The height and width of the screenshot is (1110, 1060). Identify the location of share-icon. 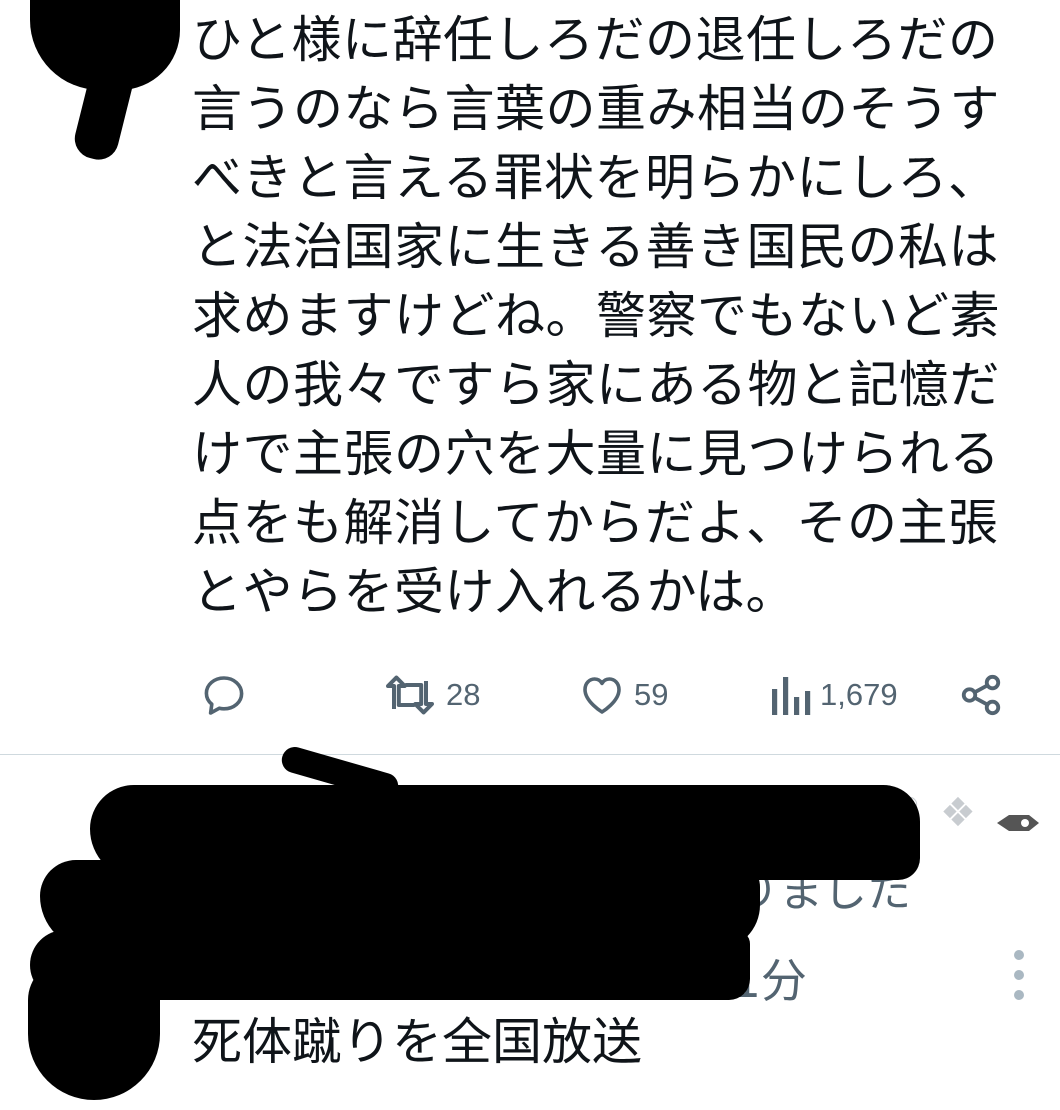
(981, 695).